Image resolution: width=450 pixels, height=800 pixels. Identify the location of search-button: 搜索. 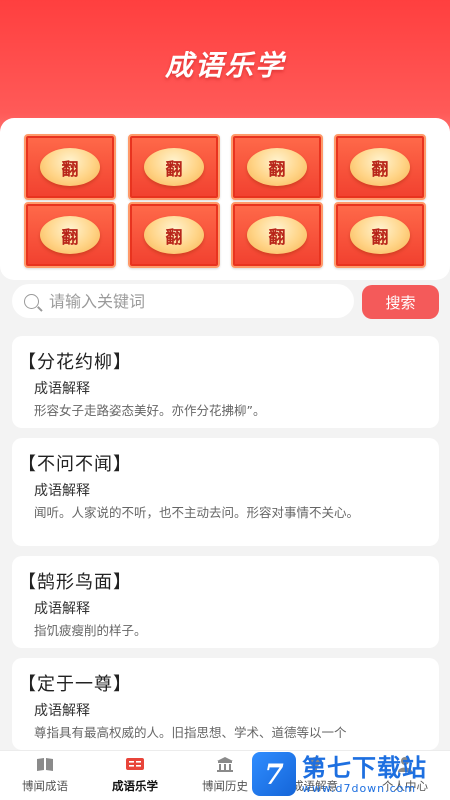
(400, 302).